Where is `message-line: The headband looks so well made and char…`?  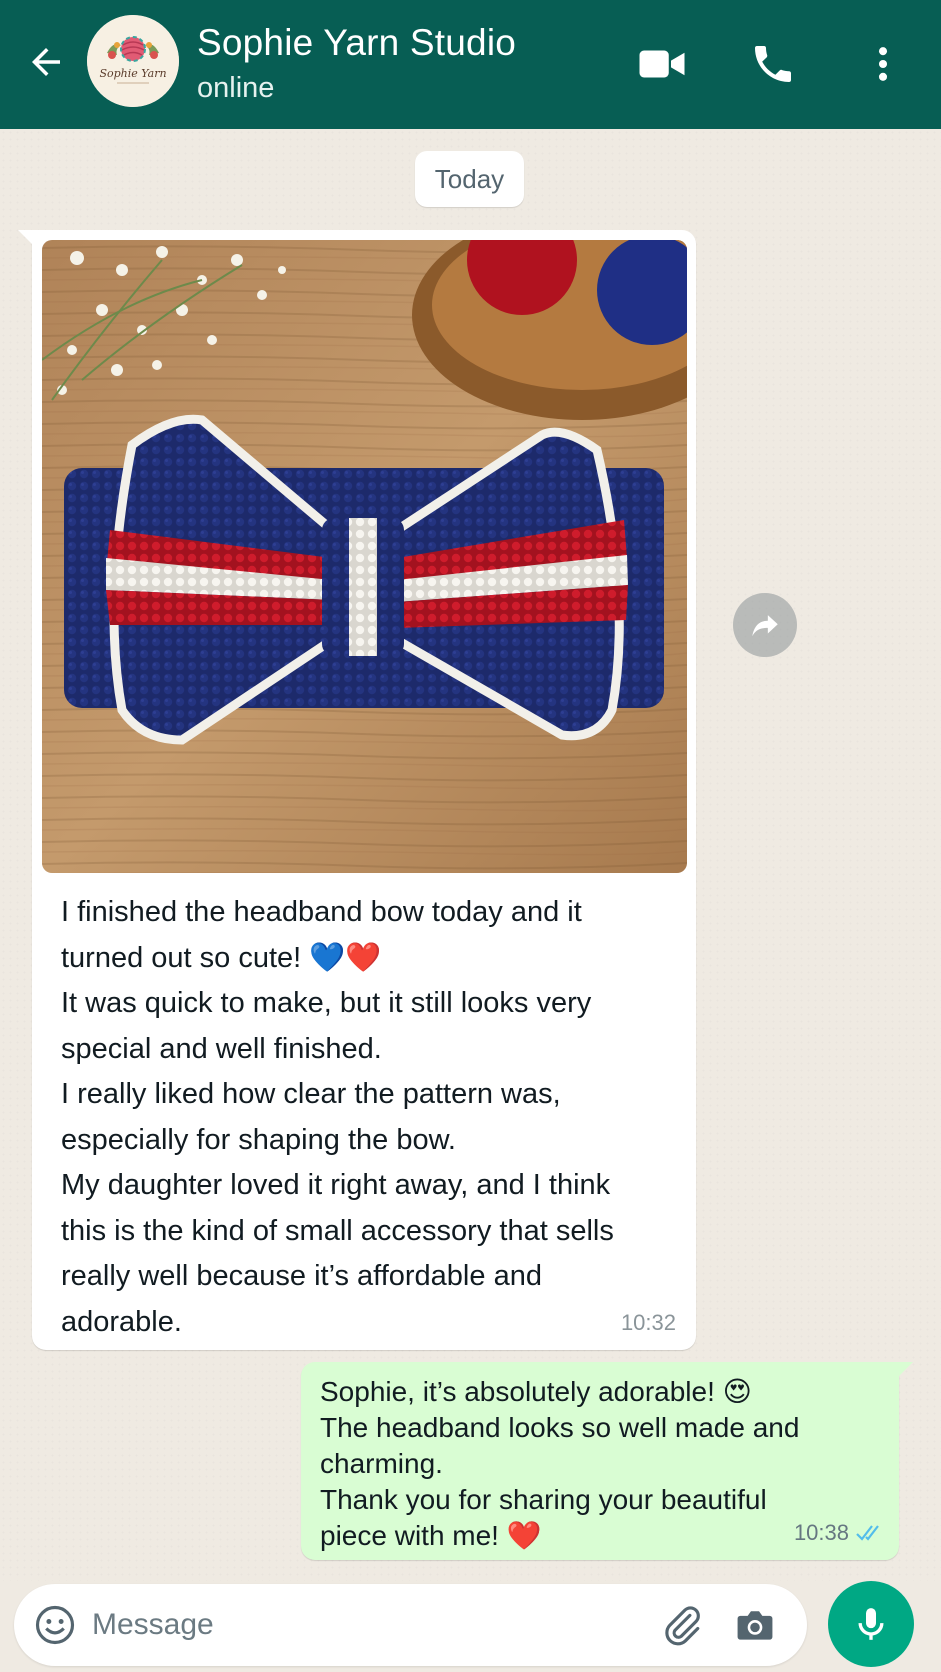 message-line: The headband looks so well made and char… is located at coordinates (560, 1445).